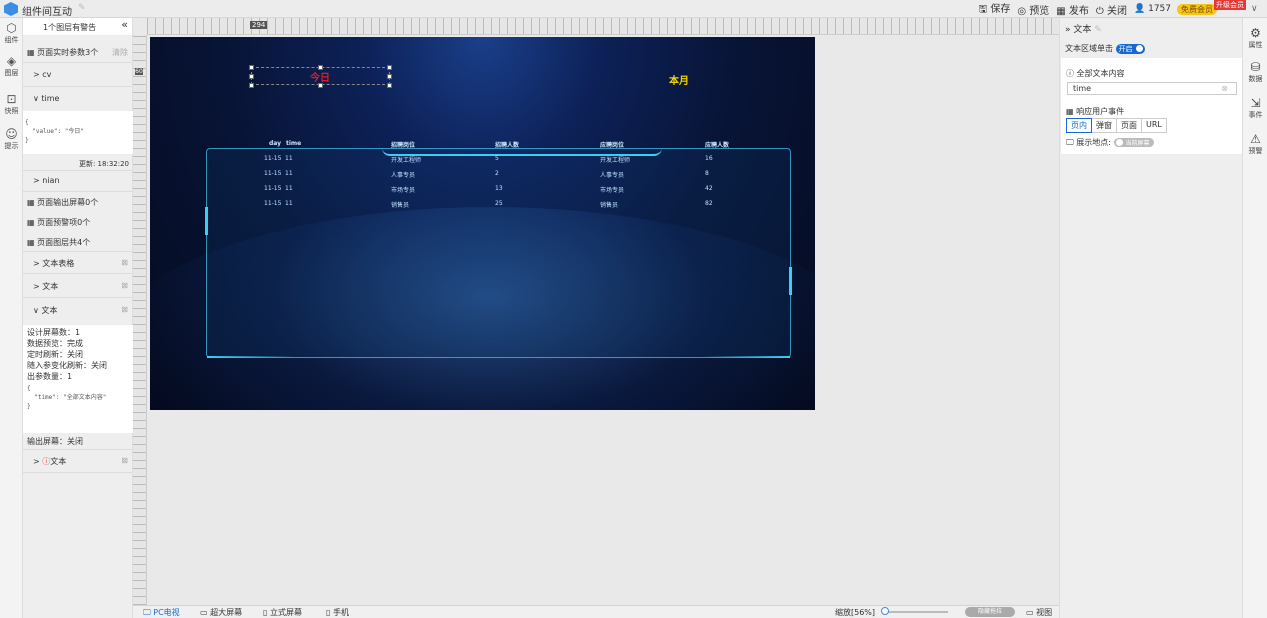 The width and height of the screenshot is (1267, 618). Describe the element at coordinates (717, 144) in the screenshot. I see `table-header-applied-count: 应聘人数` at that location.